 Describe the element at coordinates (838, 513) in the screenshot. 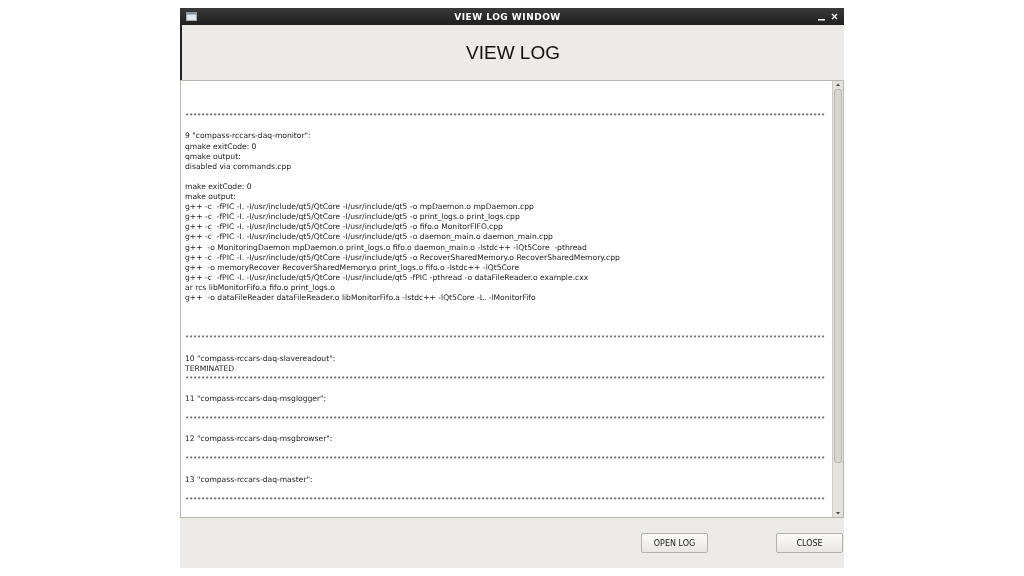

I see `scroll-down-icon` at that location.